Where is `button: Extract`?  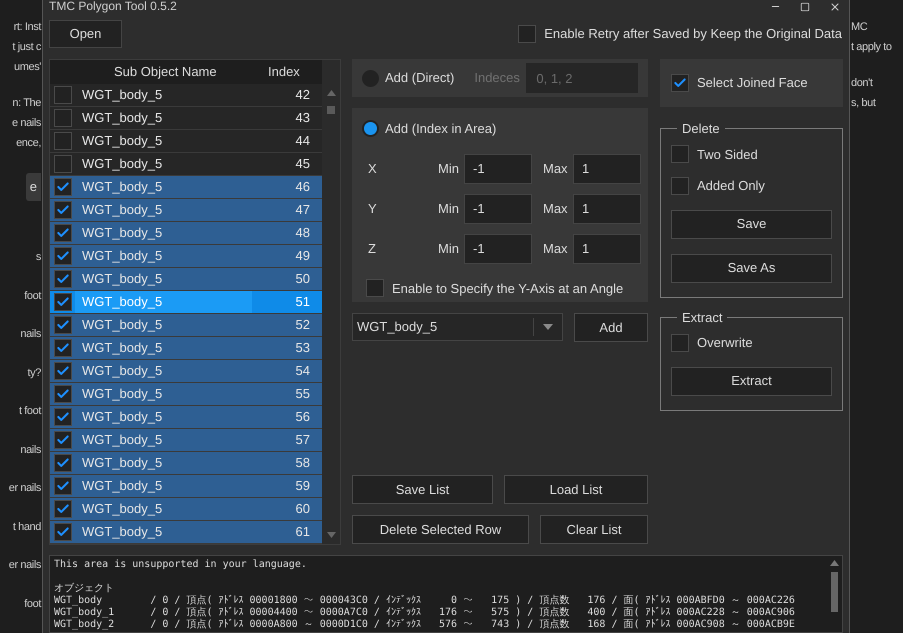 button: Extract is located at coordinates (751, 381).